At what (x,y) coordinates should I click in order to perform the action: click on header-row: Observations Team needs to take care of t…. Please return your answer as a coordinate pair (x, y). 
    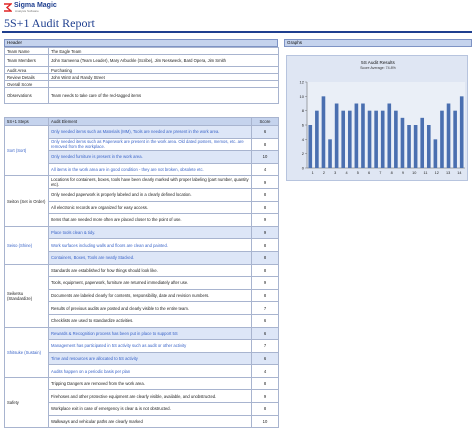
    Looking at the image, I should click on (141, 95).